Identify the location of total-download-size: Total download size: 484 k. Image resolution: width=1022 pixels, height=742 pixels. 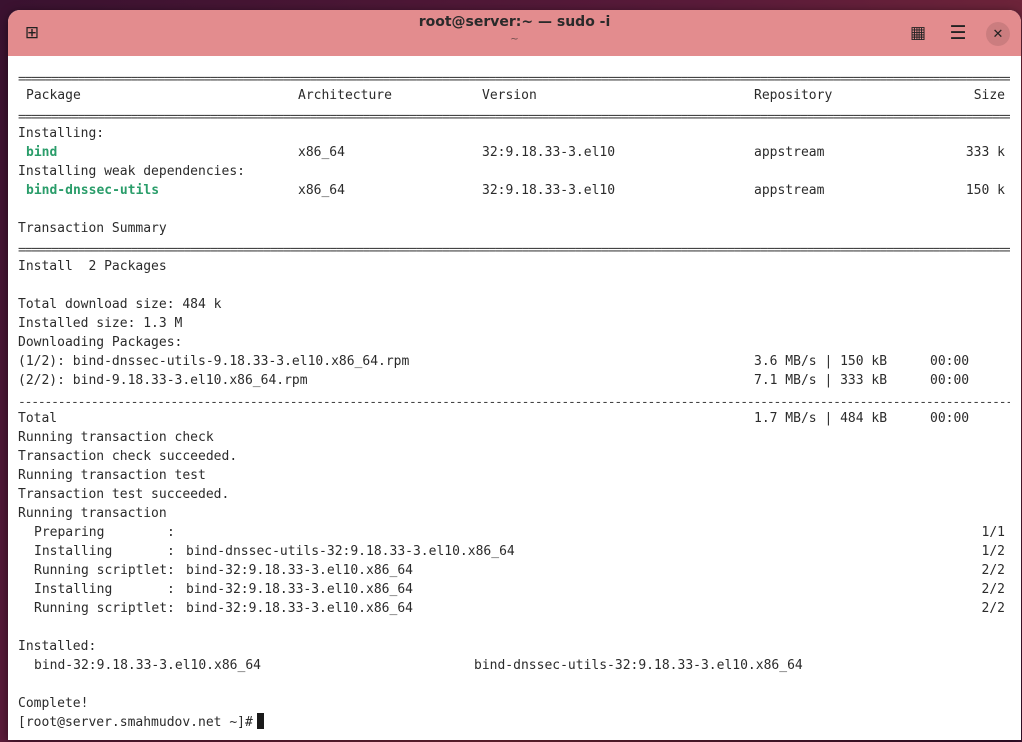
(120, 304).